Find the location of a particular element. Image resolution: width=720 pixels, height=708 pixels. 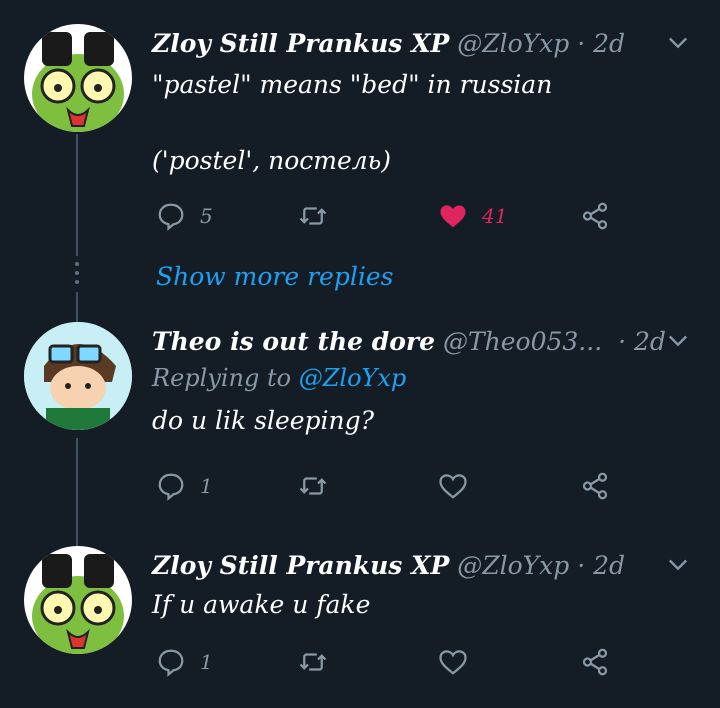

replying-to: Replying to @ZloYxp is located at coordinates (426, 378).